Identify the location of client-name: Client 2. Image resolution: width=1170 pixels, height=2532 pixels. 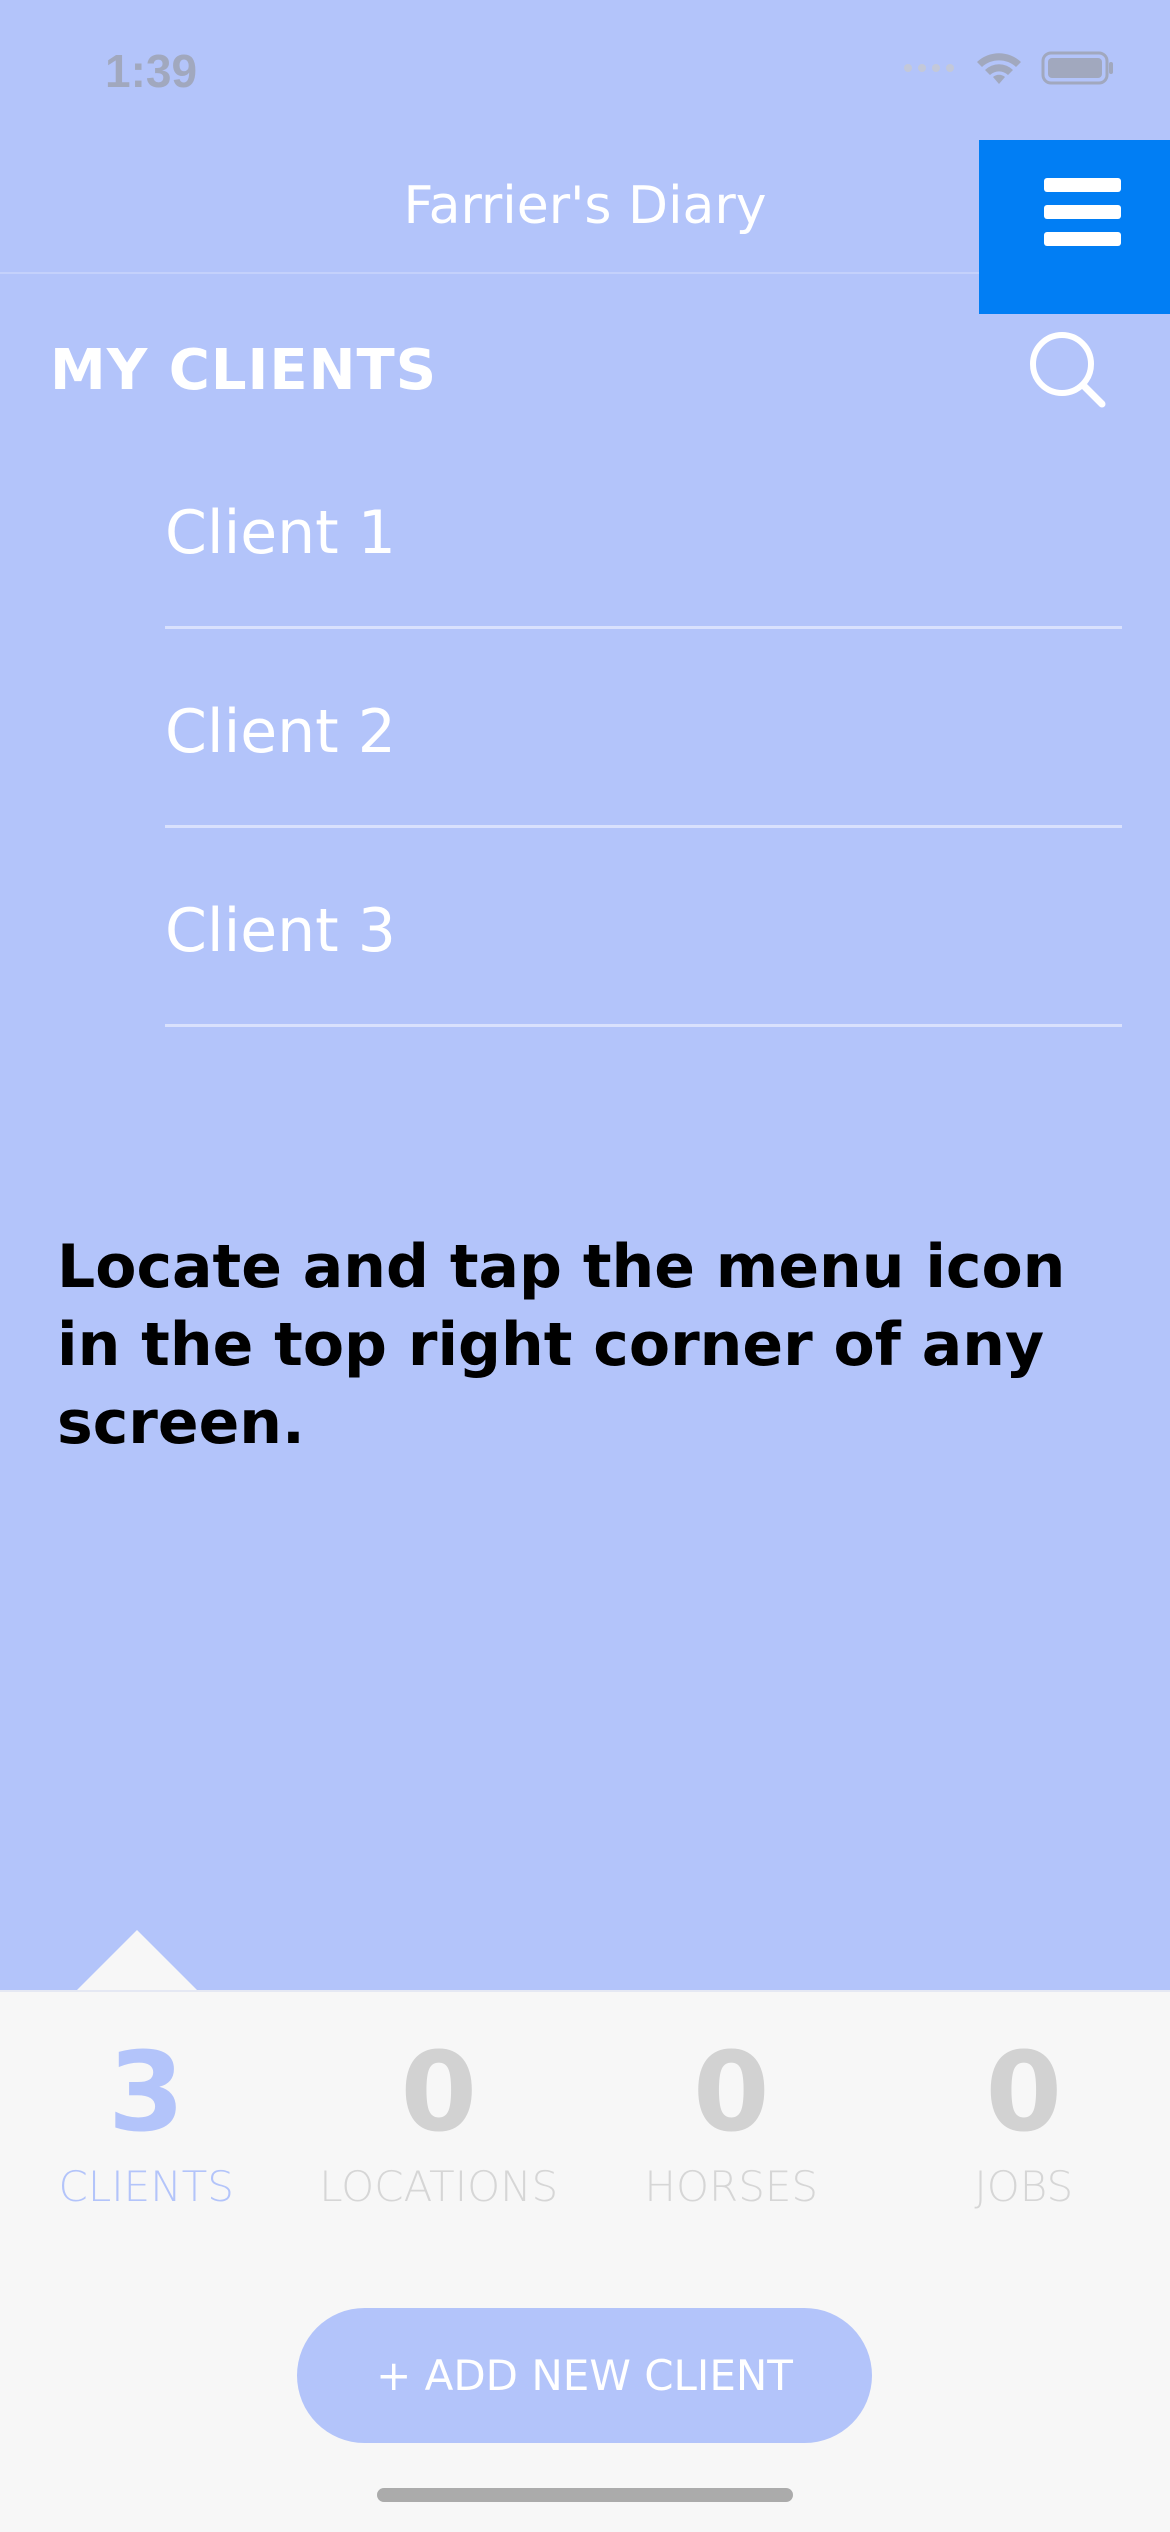
(280, 732).